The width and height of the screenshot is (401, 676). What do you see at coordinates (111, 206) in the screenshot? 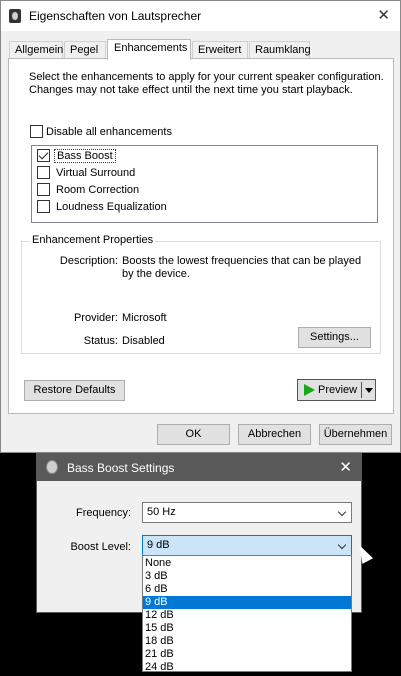
I see `list-item-label: Loudness Equalization` at bounding box center [111, 206].